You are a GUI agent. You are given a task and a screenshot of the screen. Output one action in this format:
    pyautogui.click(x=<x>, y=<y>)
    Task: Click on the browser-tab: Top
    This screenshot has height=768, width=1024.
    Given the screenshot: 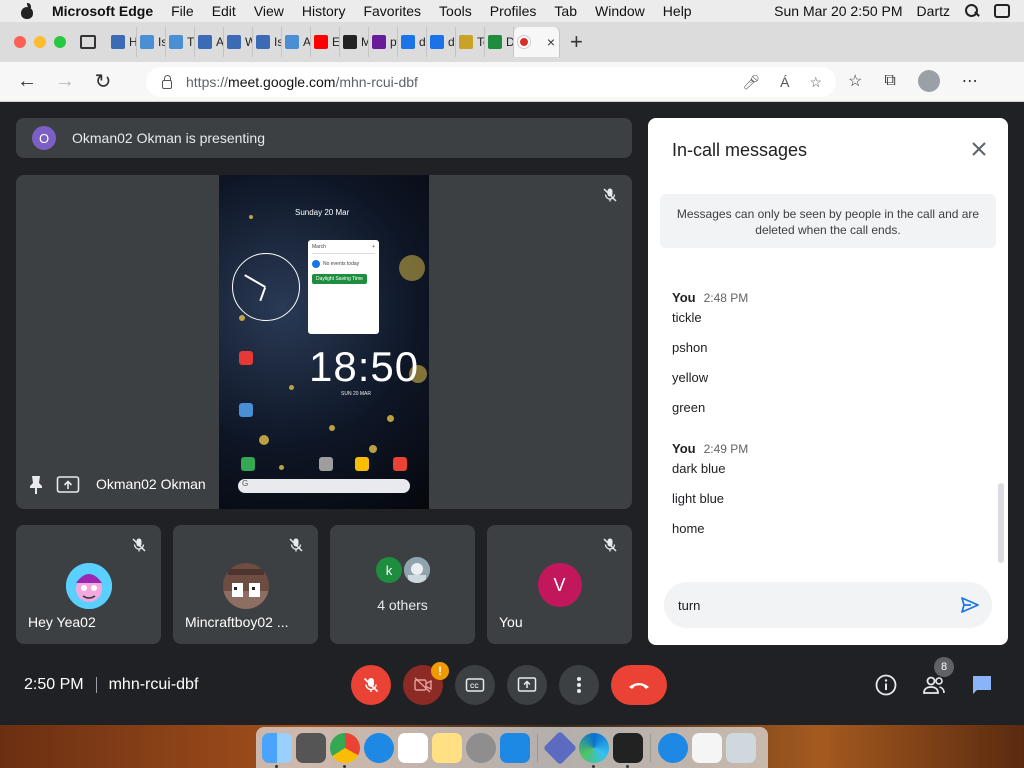 What is the action you would take?
    pyautogui.click(x=470, y=42)
    